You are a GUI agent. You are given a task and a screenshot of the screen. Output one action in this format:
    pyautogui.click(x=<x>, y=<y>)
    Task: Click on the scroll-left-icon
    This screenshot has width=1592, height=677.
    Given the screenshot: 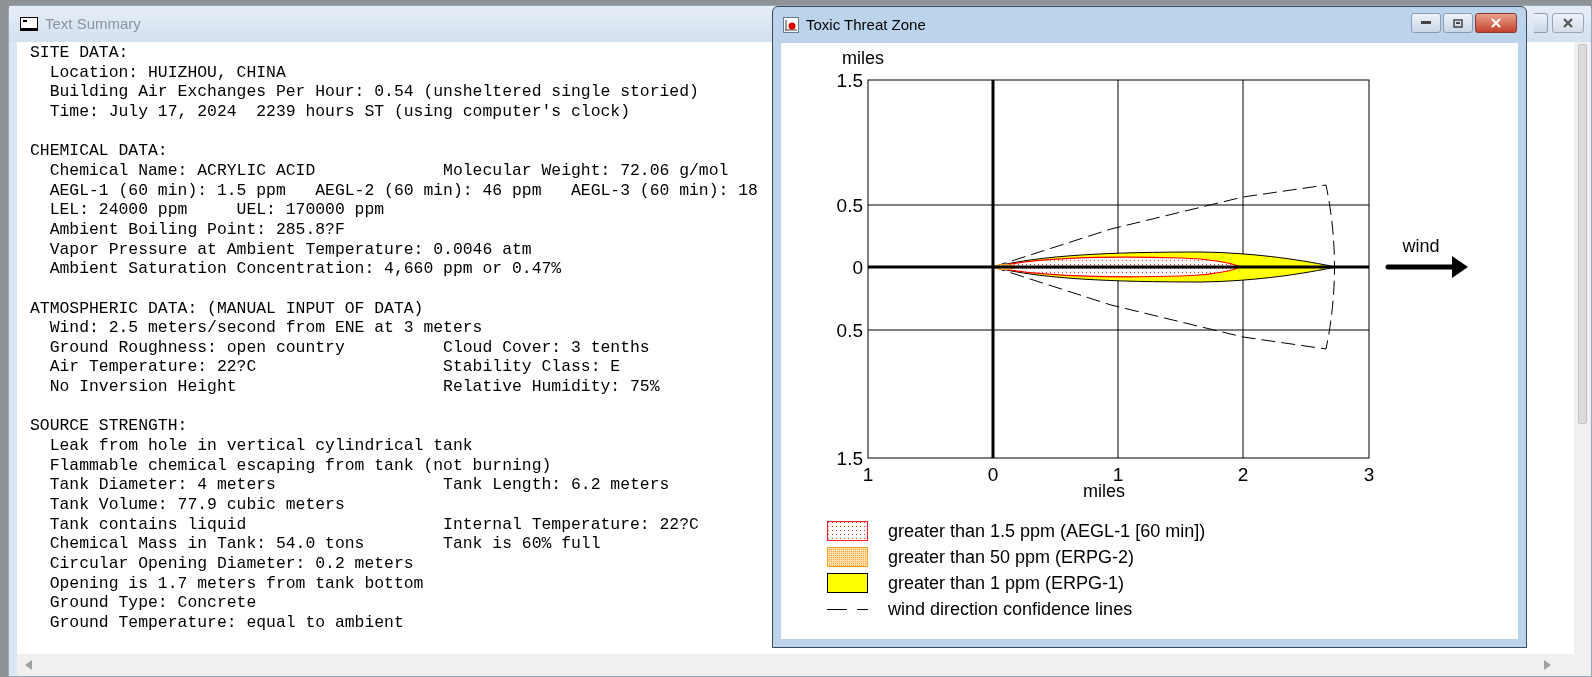 What is the action you would take?
    pyautogui.click(x=29, y=665)
    